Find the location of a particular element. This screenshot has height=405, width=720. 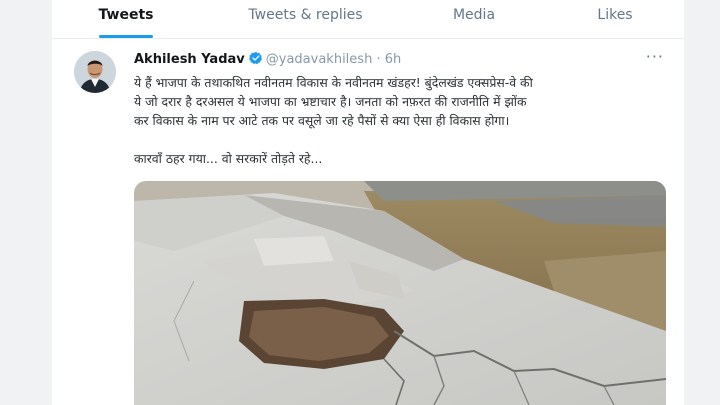

avatar is located at coordinates (95, 72).